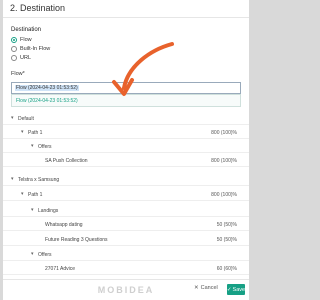 This screenshot has width=320, height=300. What do you see at coordinates (64, 225) in the screenshot?
I see `tree-row-label: Whatsapp dating` at bounding box center [64, 225].